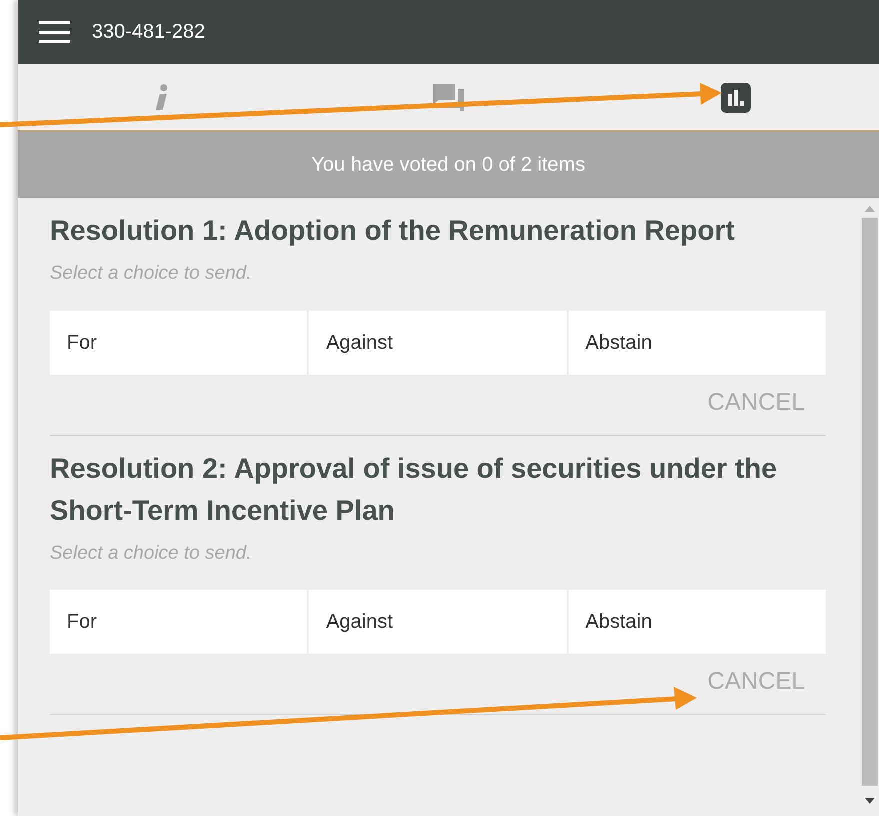 This screenshot has height=816, width=879. I want to click on resolution-title: Resolution 1: Adoption of the Remuneration Report, so click(393, 231).